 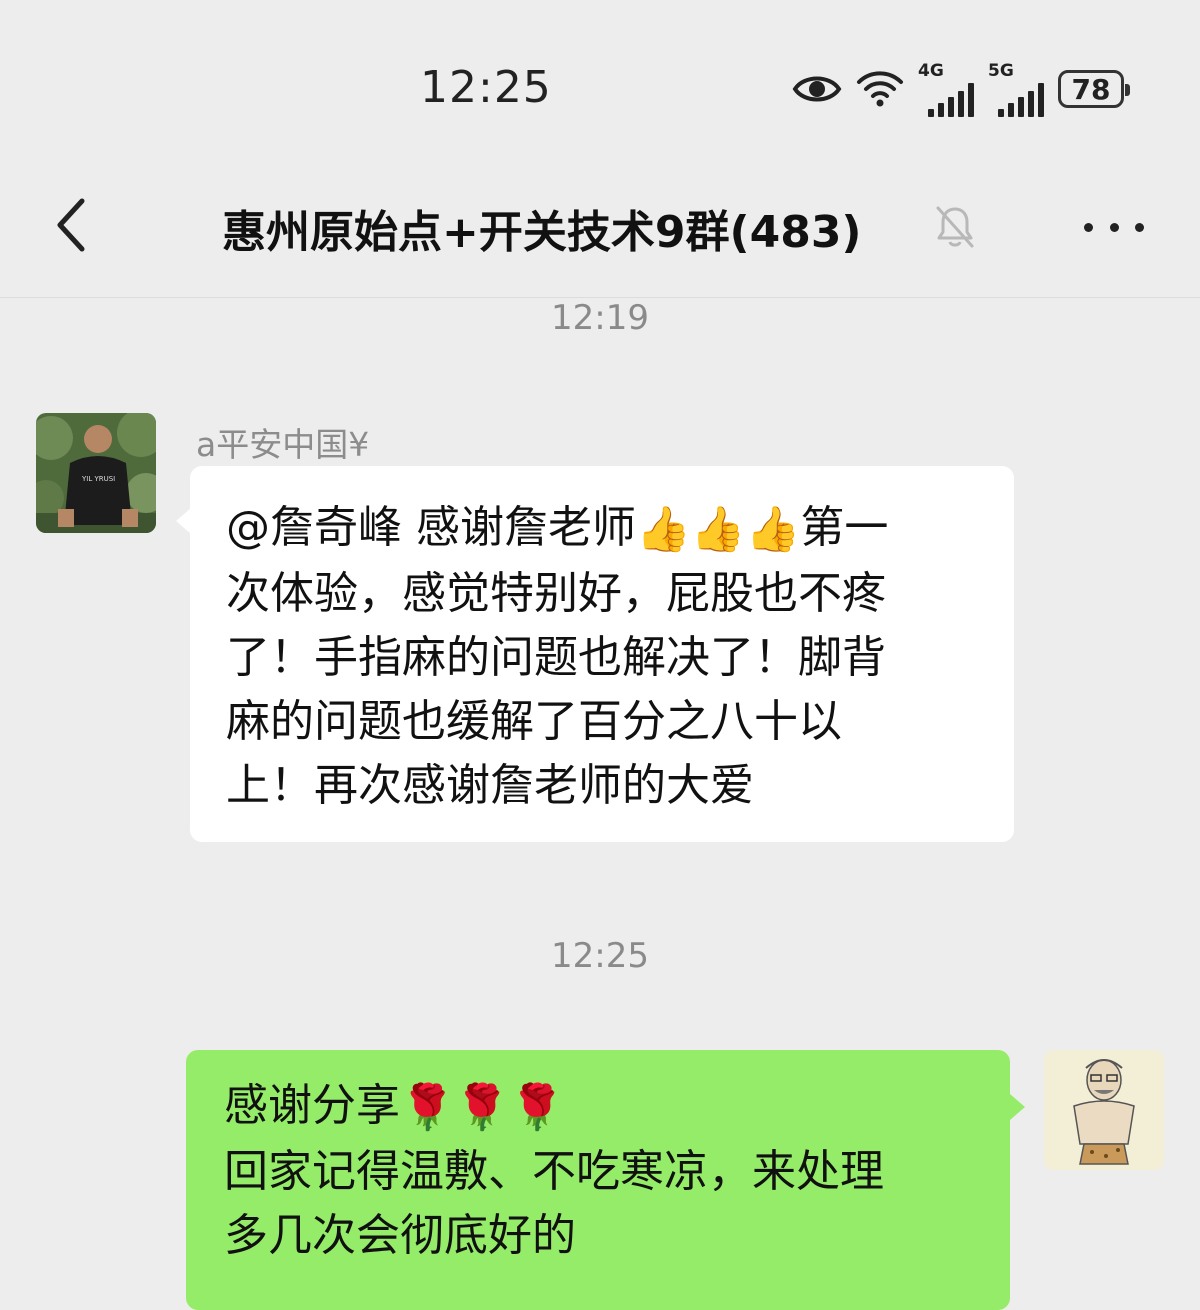 I want to click on self-avatar, so click(x=1104, y=1110).